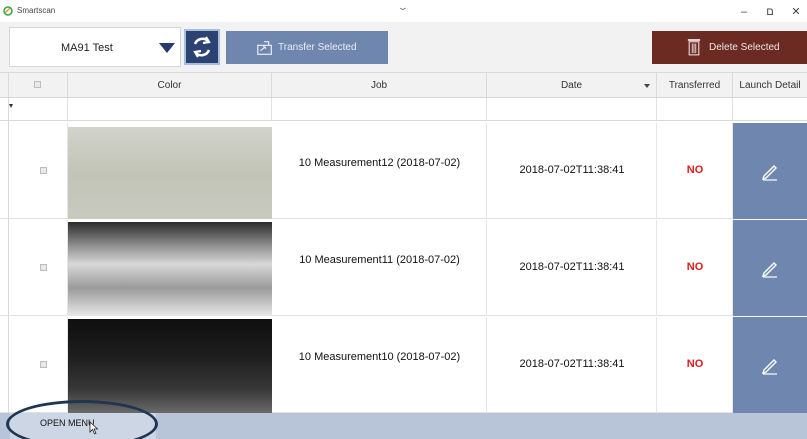  I want to click on table-header: Color Job Date Transferred Launch Detail, so click(403, 85).